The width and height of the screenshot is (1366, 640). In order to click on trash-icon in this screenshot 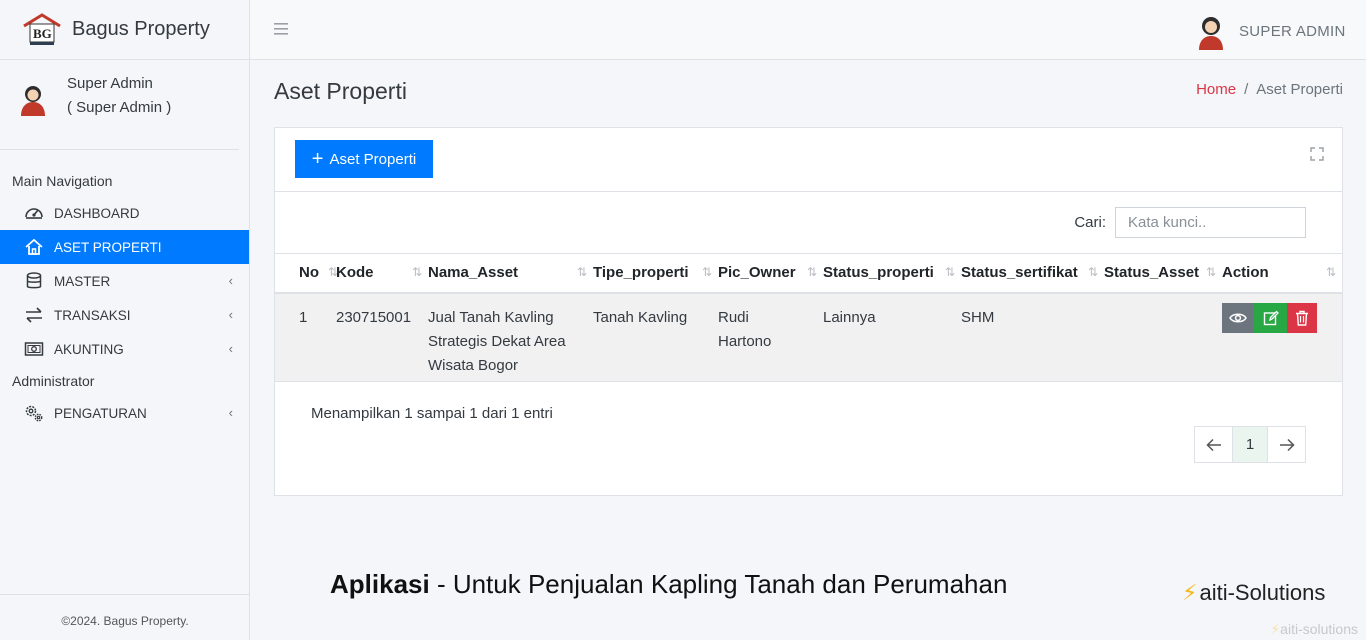, I will do `click(1302, 318)`.